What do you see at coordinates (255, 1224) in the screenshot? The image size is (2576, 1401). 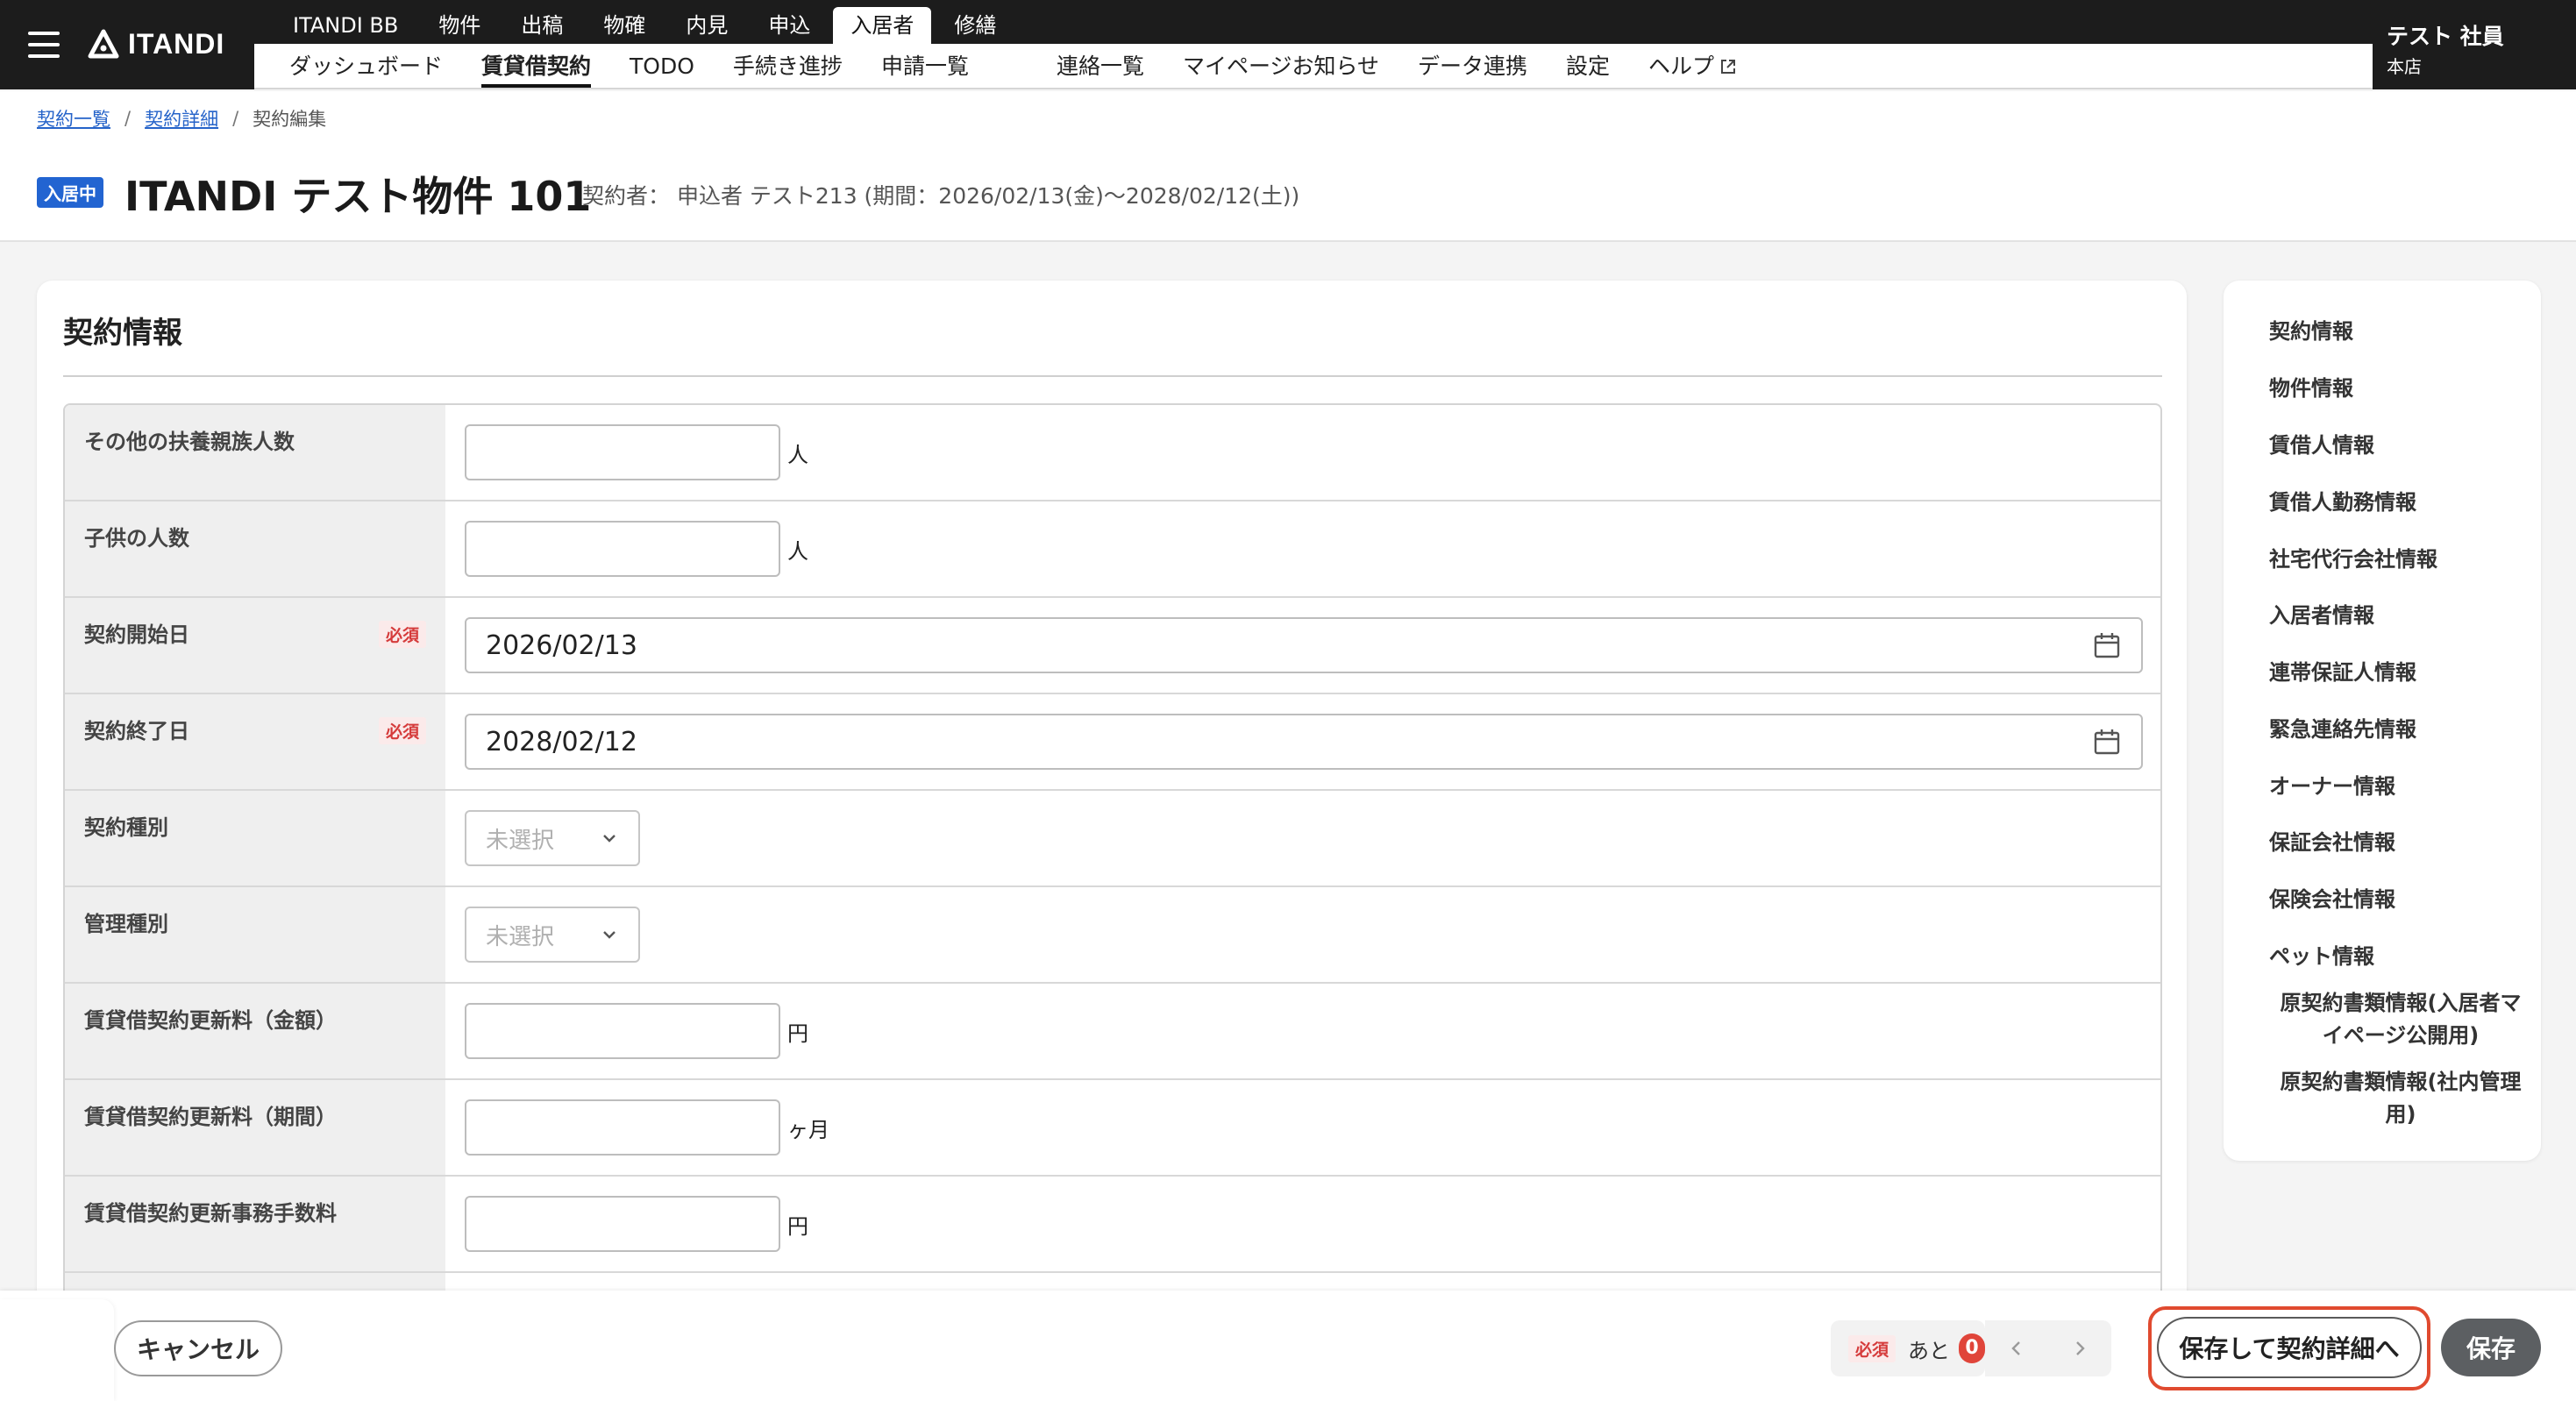 I see `field-label: 賃貸借契約更新事務手数料` at bounding box center [255, 1224].